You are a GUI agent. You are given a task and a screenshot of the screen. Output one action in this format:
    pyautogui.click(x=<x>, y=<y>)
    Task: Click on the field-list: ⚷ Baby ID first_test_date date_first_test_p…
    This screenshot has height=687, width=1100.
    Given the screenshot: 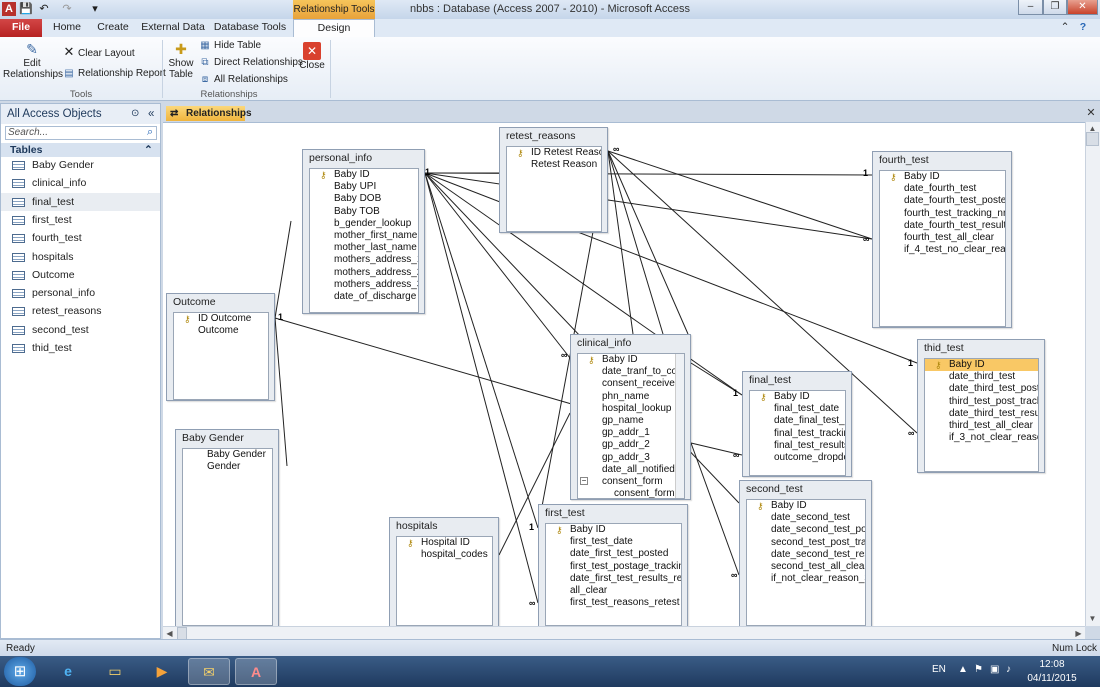 What is the action you would take?
    pyautogui.click(x=613, y=574)
    